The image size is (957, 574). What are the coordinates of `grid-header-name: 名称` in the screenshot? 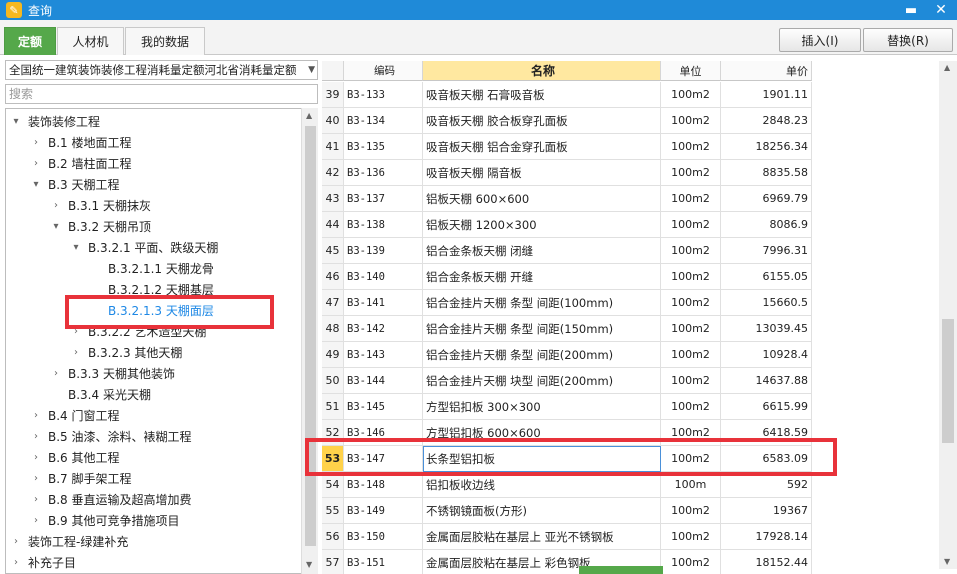 It's located at (542, 71).